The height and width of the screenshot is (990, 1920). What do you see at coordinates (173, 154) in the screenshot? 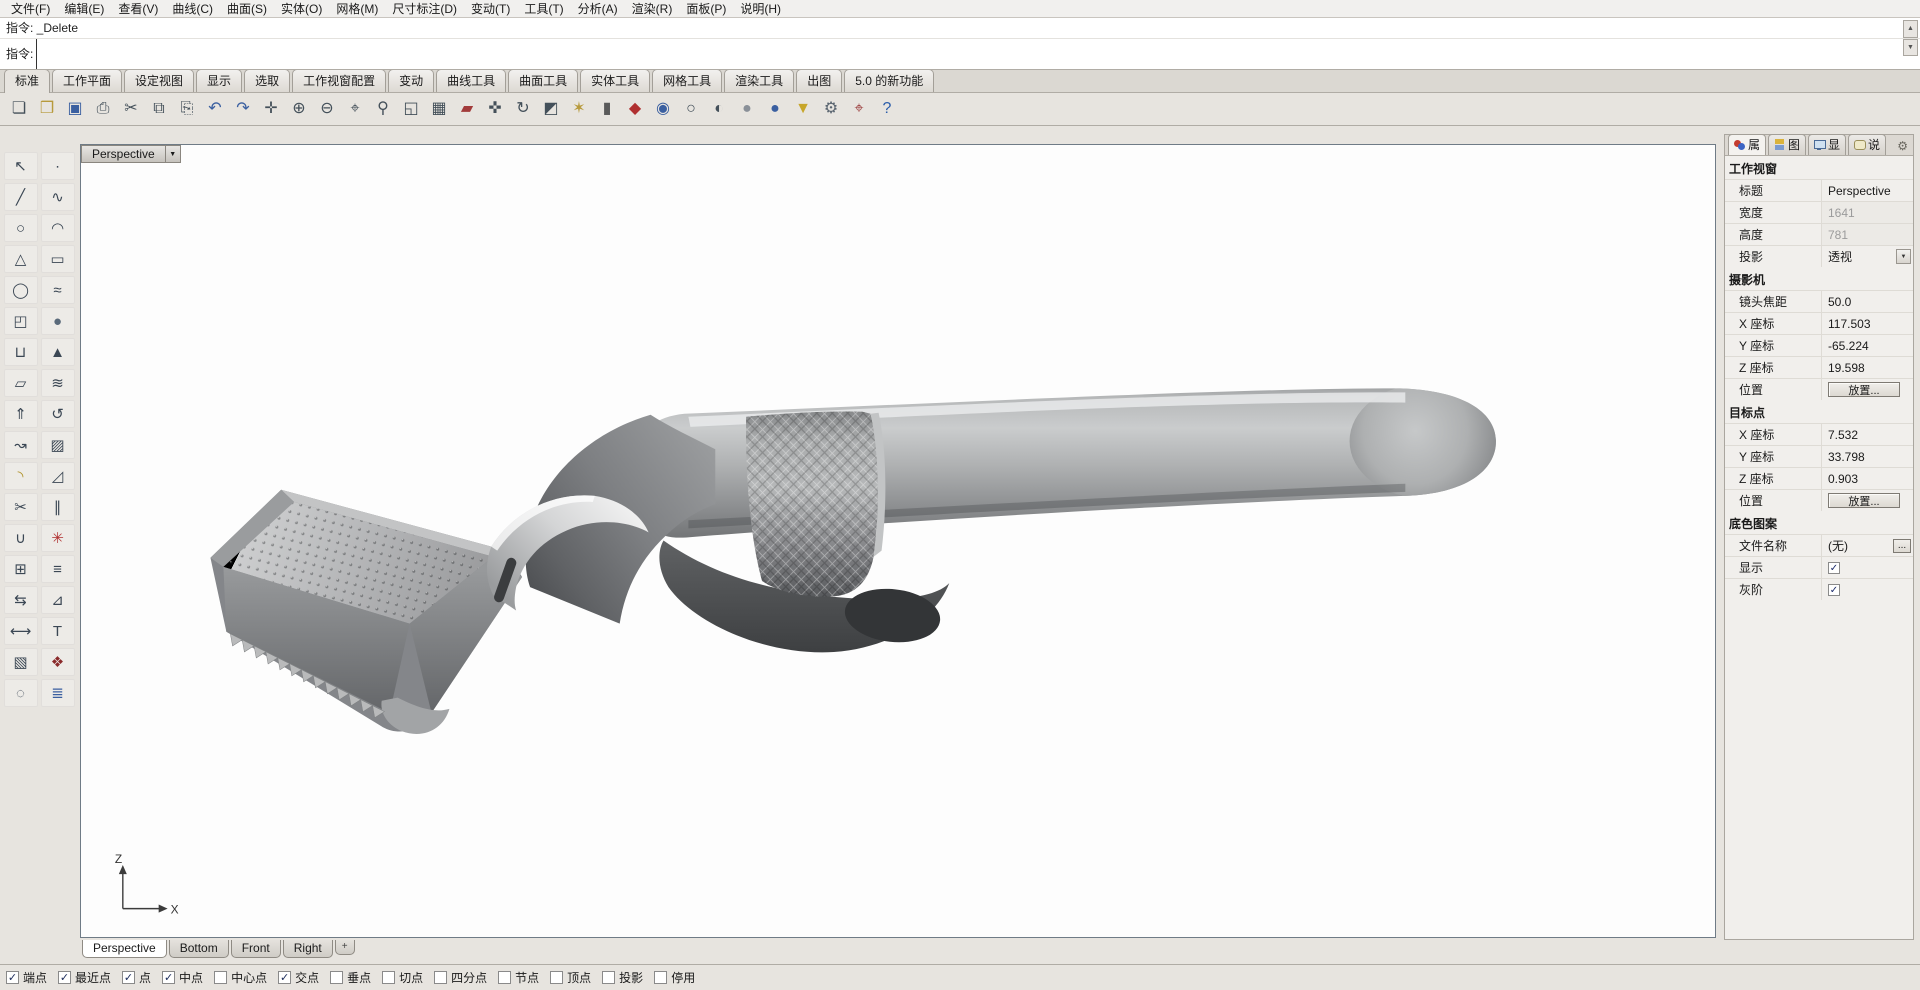
I see `viewport-menu-arrow-icon: ▼` at bounding box center [173, 154].